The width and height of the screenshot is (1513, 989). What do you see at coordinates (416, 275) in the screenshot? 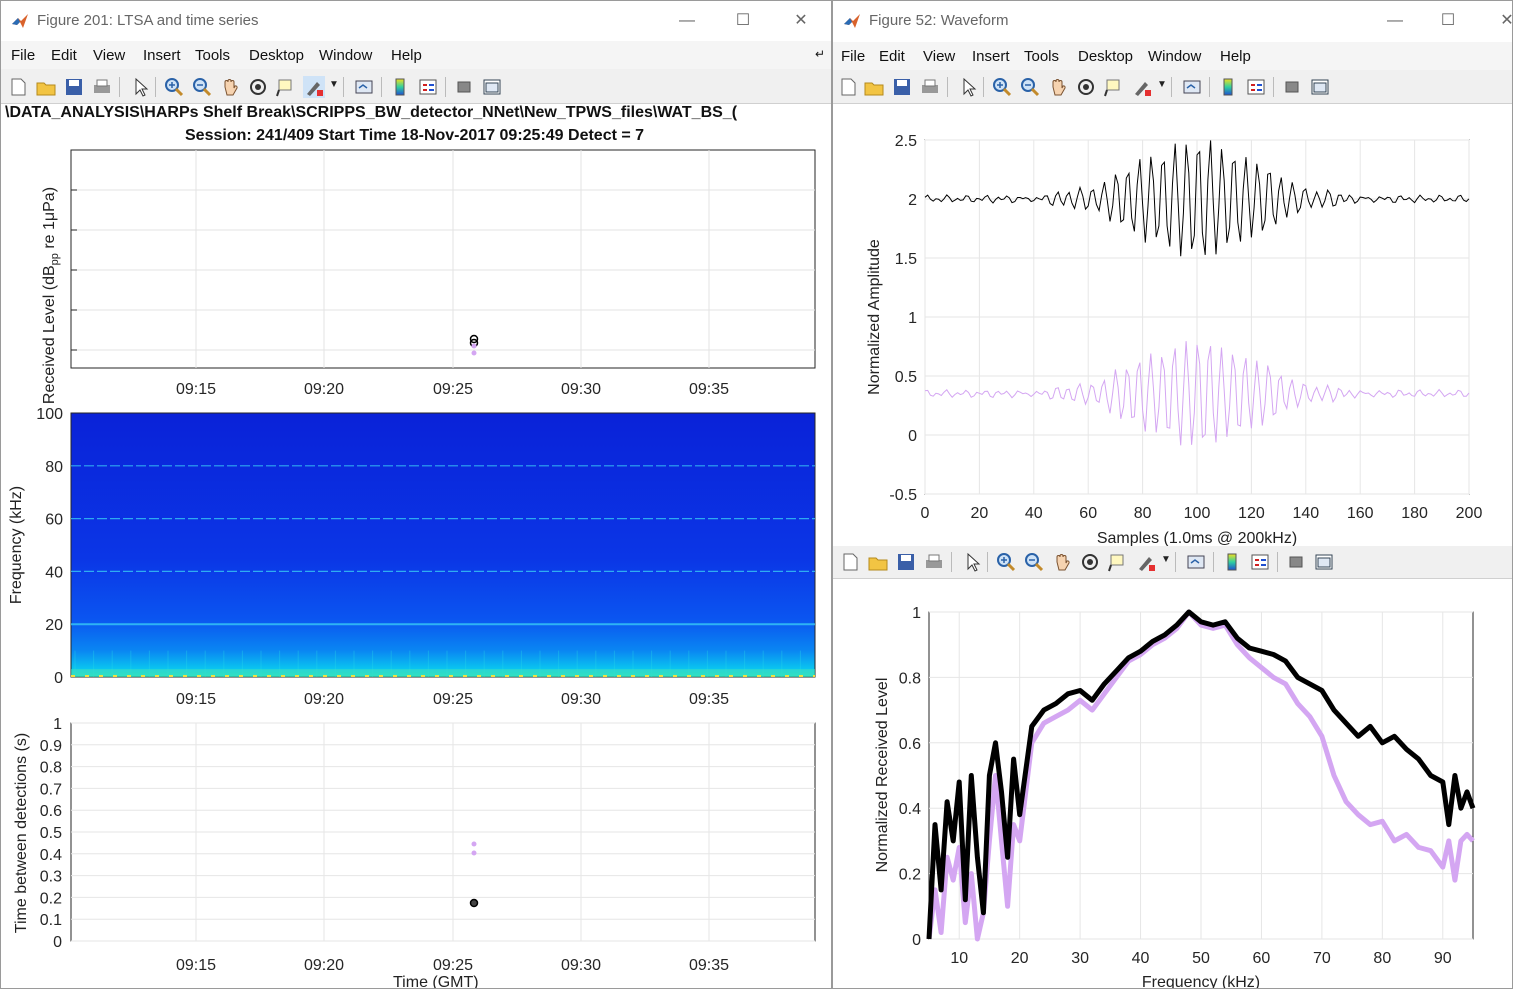
I see `received-level-axes: 09:15 09:20 09:25 09:30 09:35` at bounding box center [416, 275].